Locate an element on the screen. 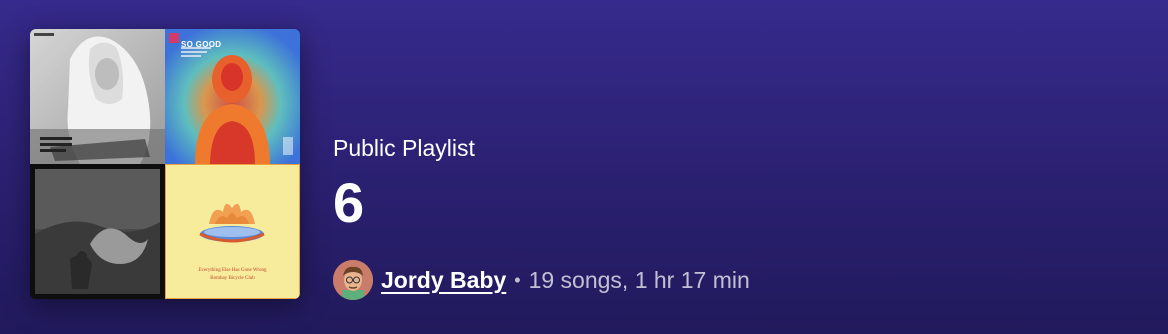 This screenshot has width=1168, height=334. bw-photo-figure-icon is located at coordinates (97, 96).